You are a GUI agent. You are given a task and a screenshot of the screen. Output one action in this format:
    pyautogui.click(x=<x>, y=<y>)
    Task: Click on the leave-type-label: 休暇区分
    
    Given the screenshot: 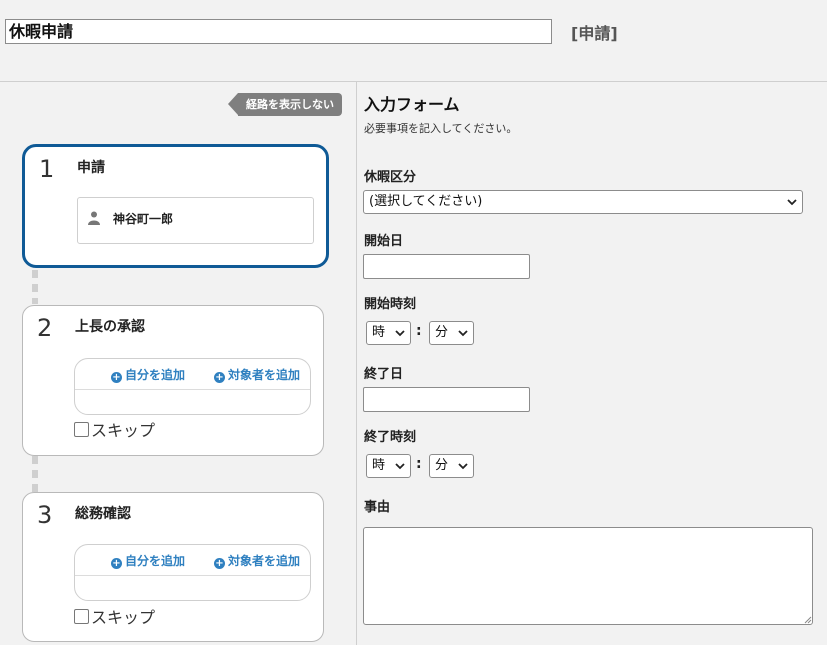 What is the action you would take?
    pyautogui.click(x=390, y=177)
    